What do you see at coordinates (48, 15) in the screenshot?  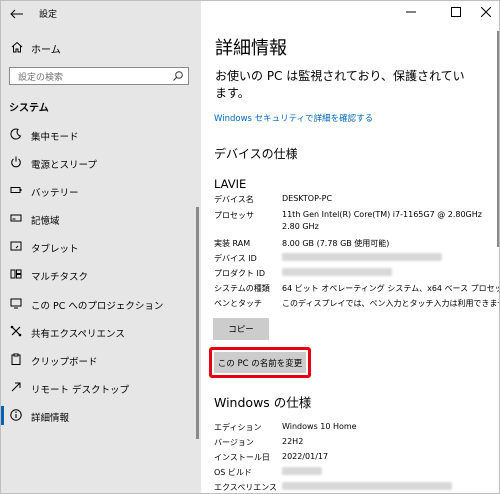 I see `app-title: 設定` at bounding box center [48, 15].